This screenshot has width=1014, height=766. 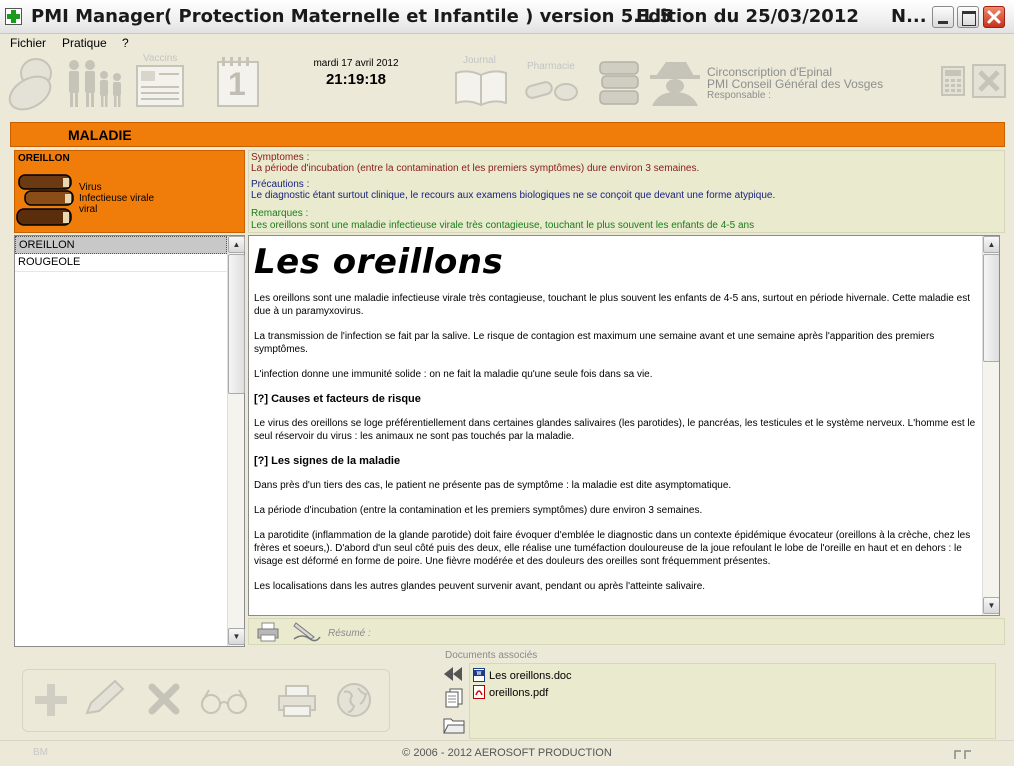 I want to click on family-button, so click(x=96, y=83).